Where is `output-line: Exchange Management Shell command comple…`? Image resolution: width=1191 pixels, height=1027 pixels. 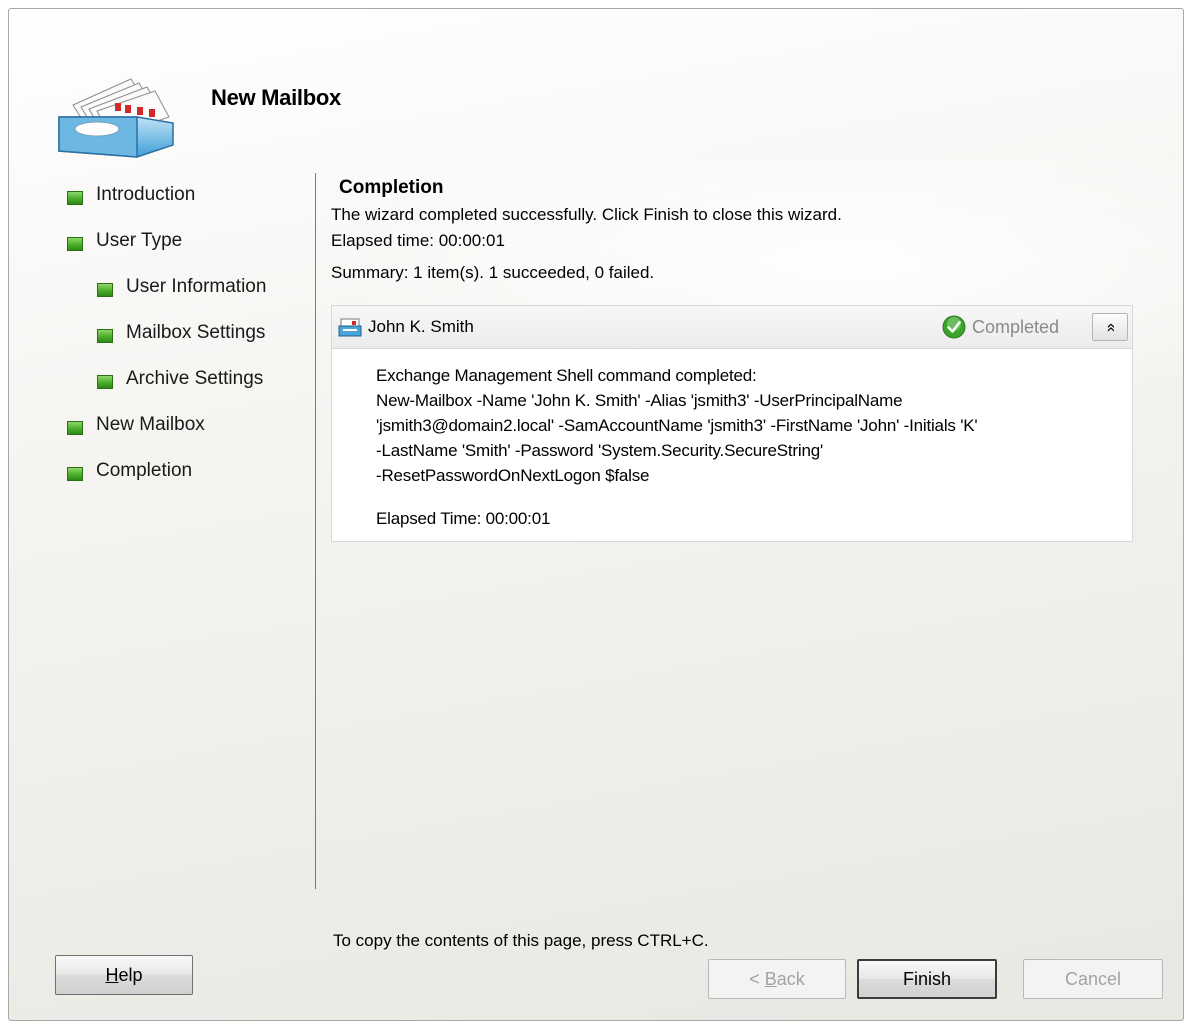
output-line: Exchange Management Shell command comple… is located at coordinates (566, 375).